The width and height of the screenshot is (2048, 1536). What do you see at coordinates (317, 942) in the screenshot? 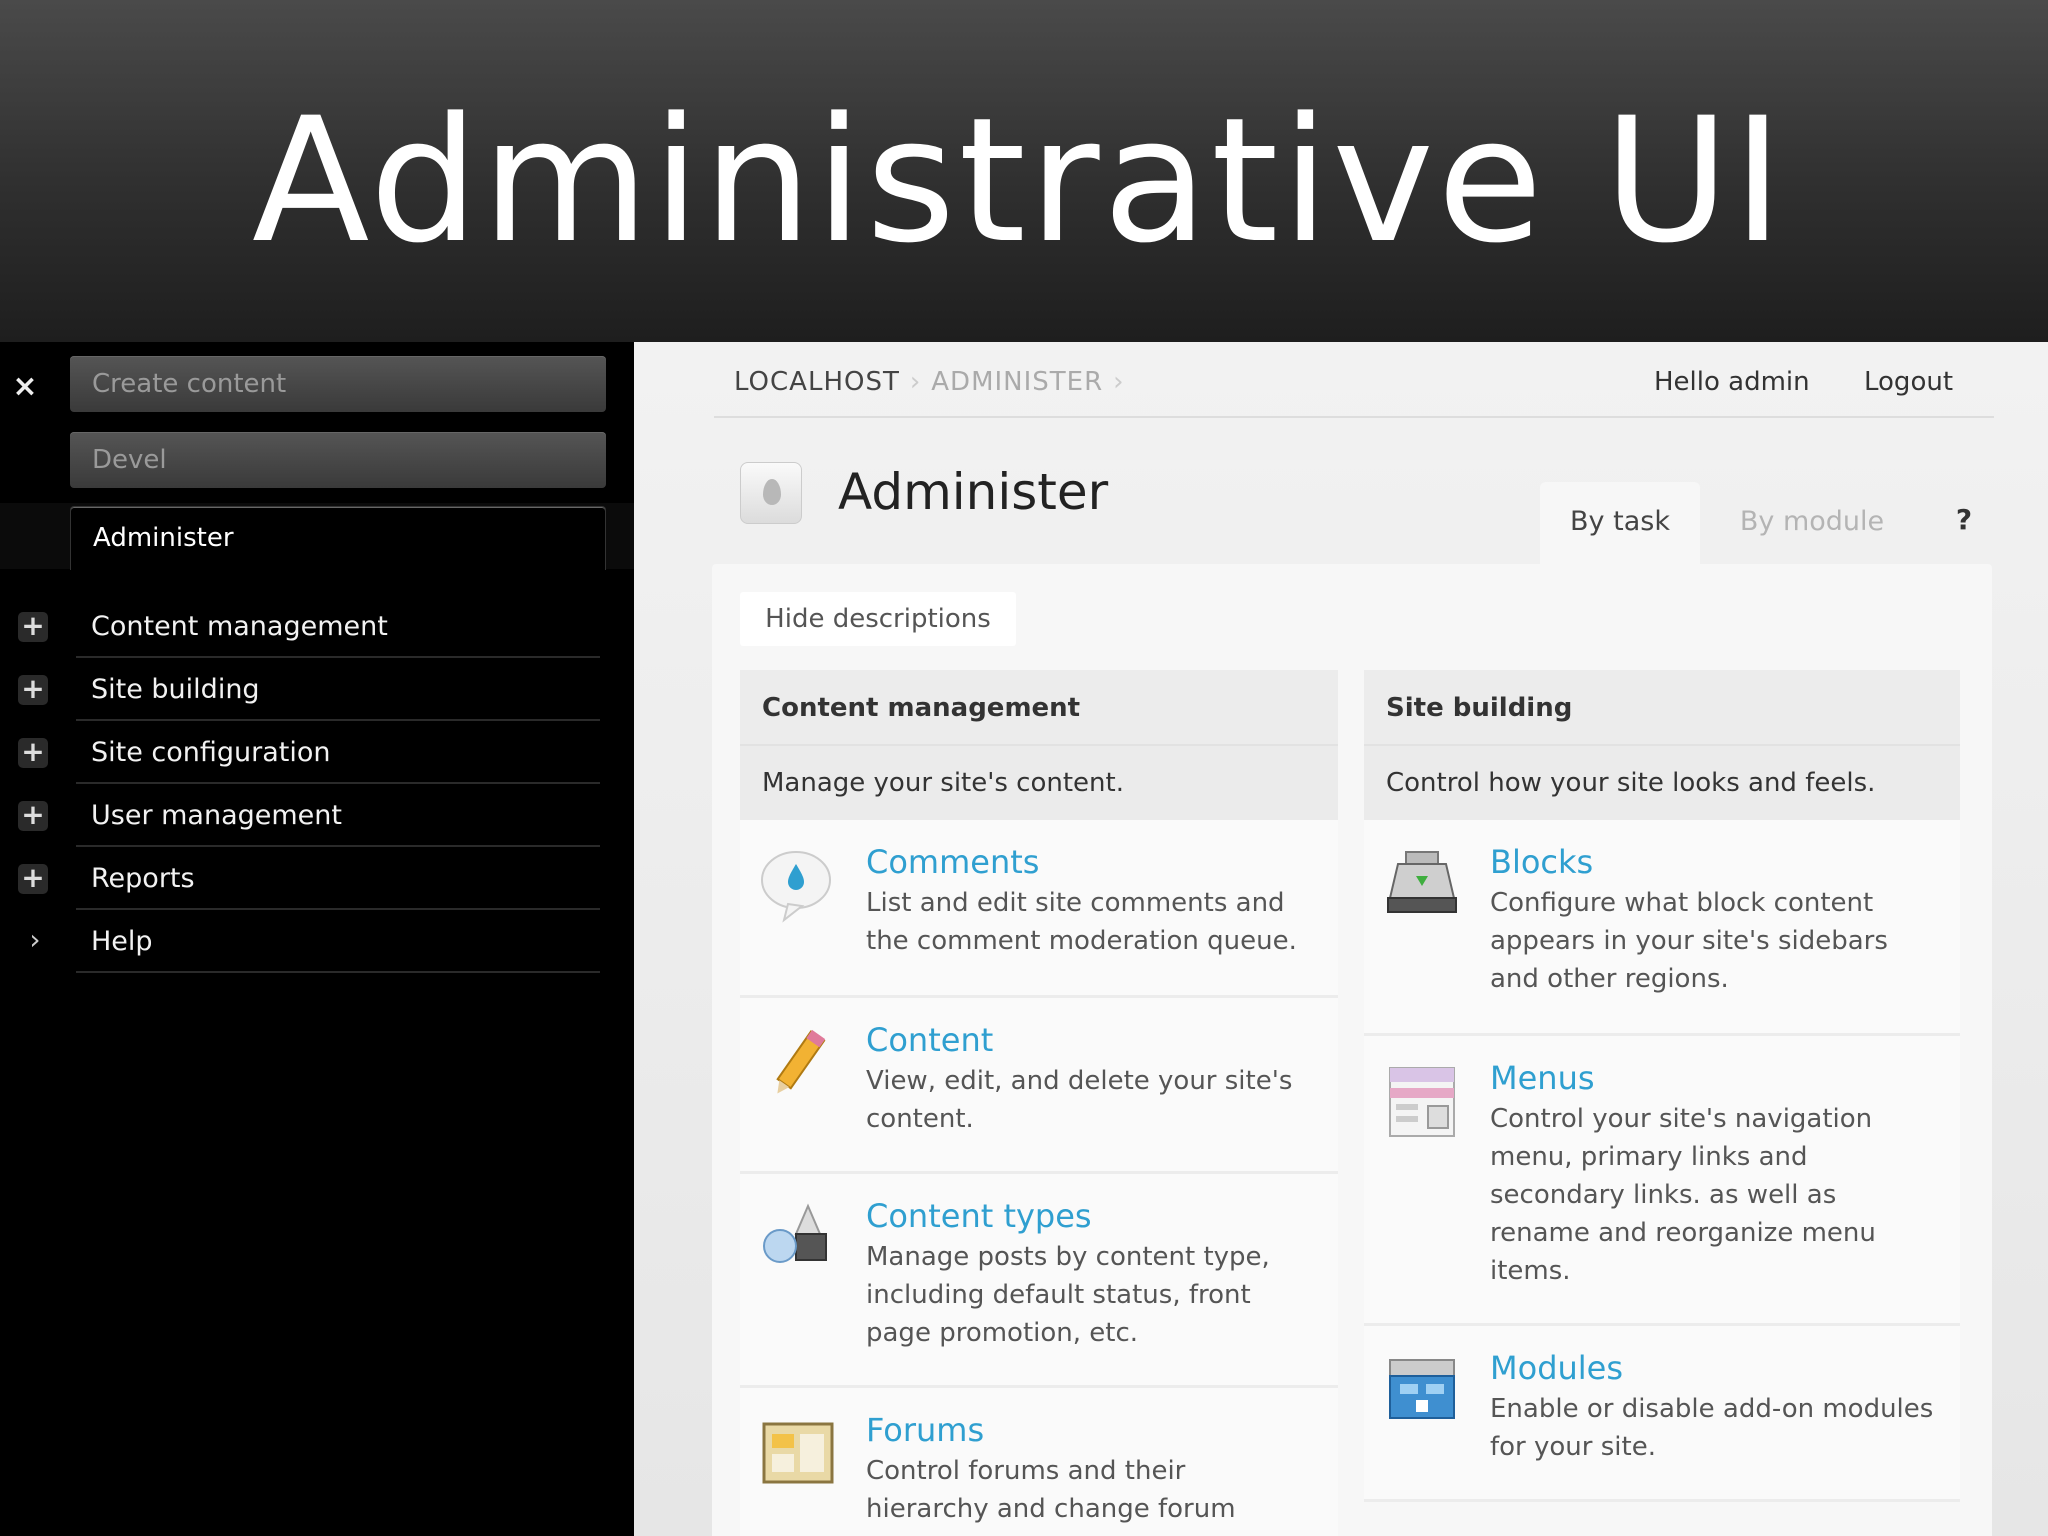
I see `sidebar-item-help: › Help` at bounding box center [317, 942].